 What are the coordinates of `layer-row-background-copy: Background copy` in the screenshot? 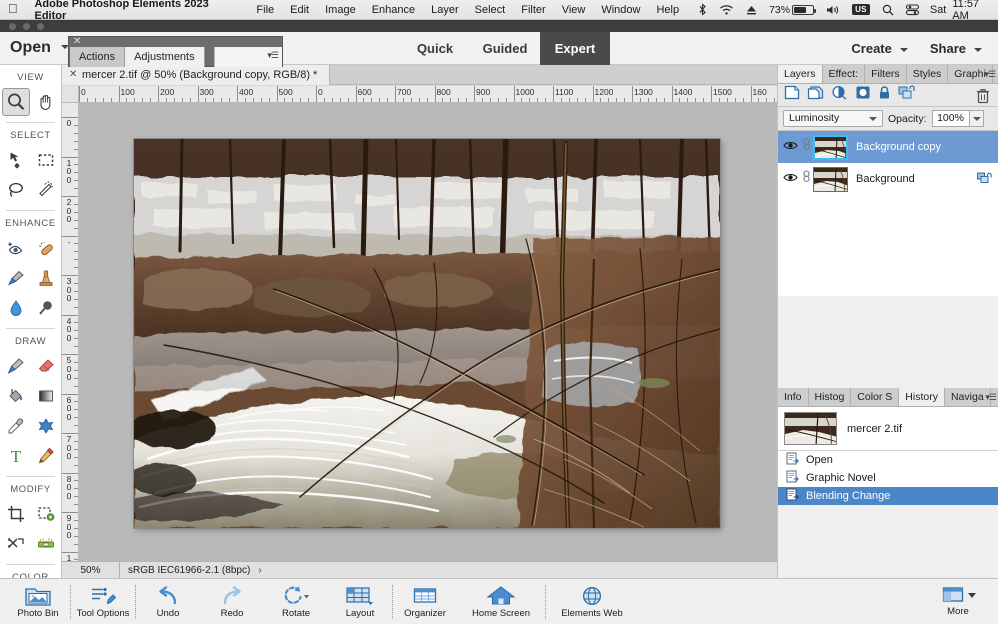 It's located at (888, 147).